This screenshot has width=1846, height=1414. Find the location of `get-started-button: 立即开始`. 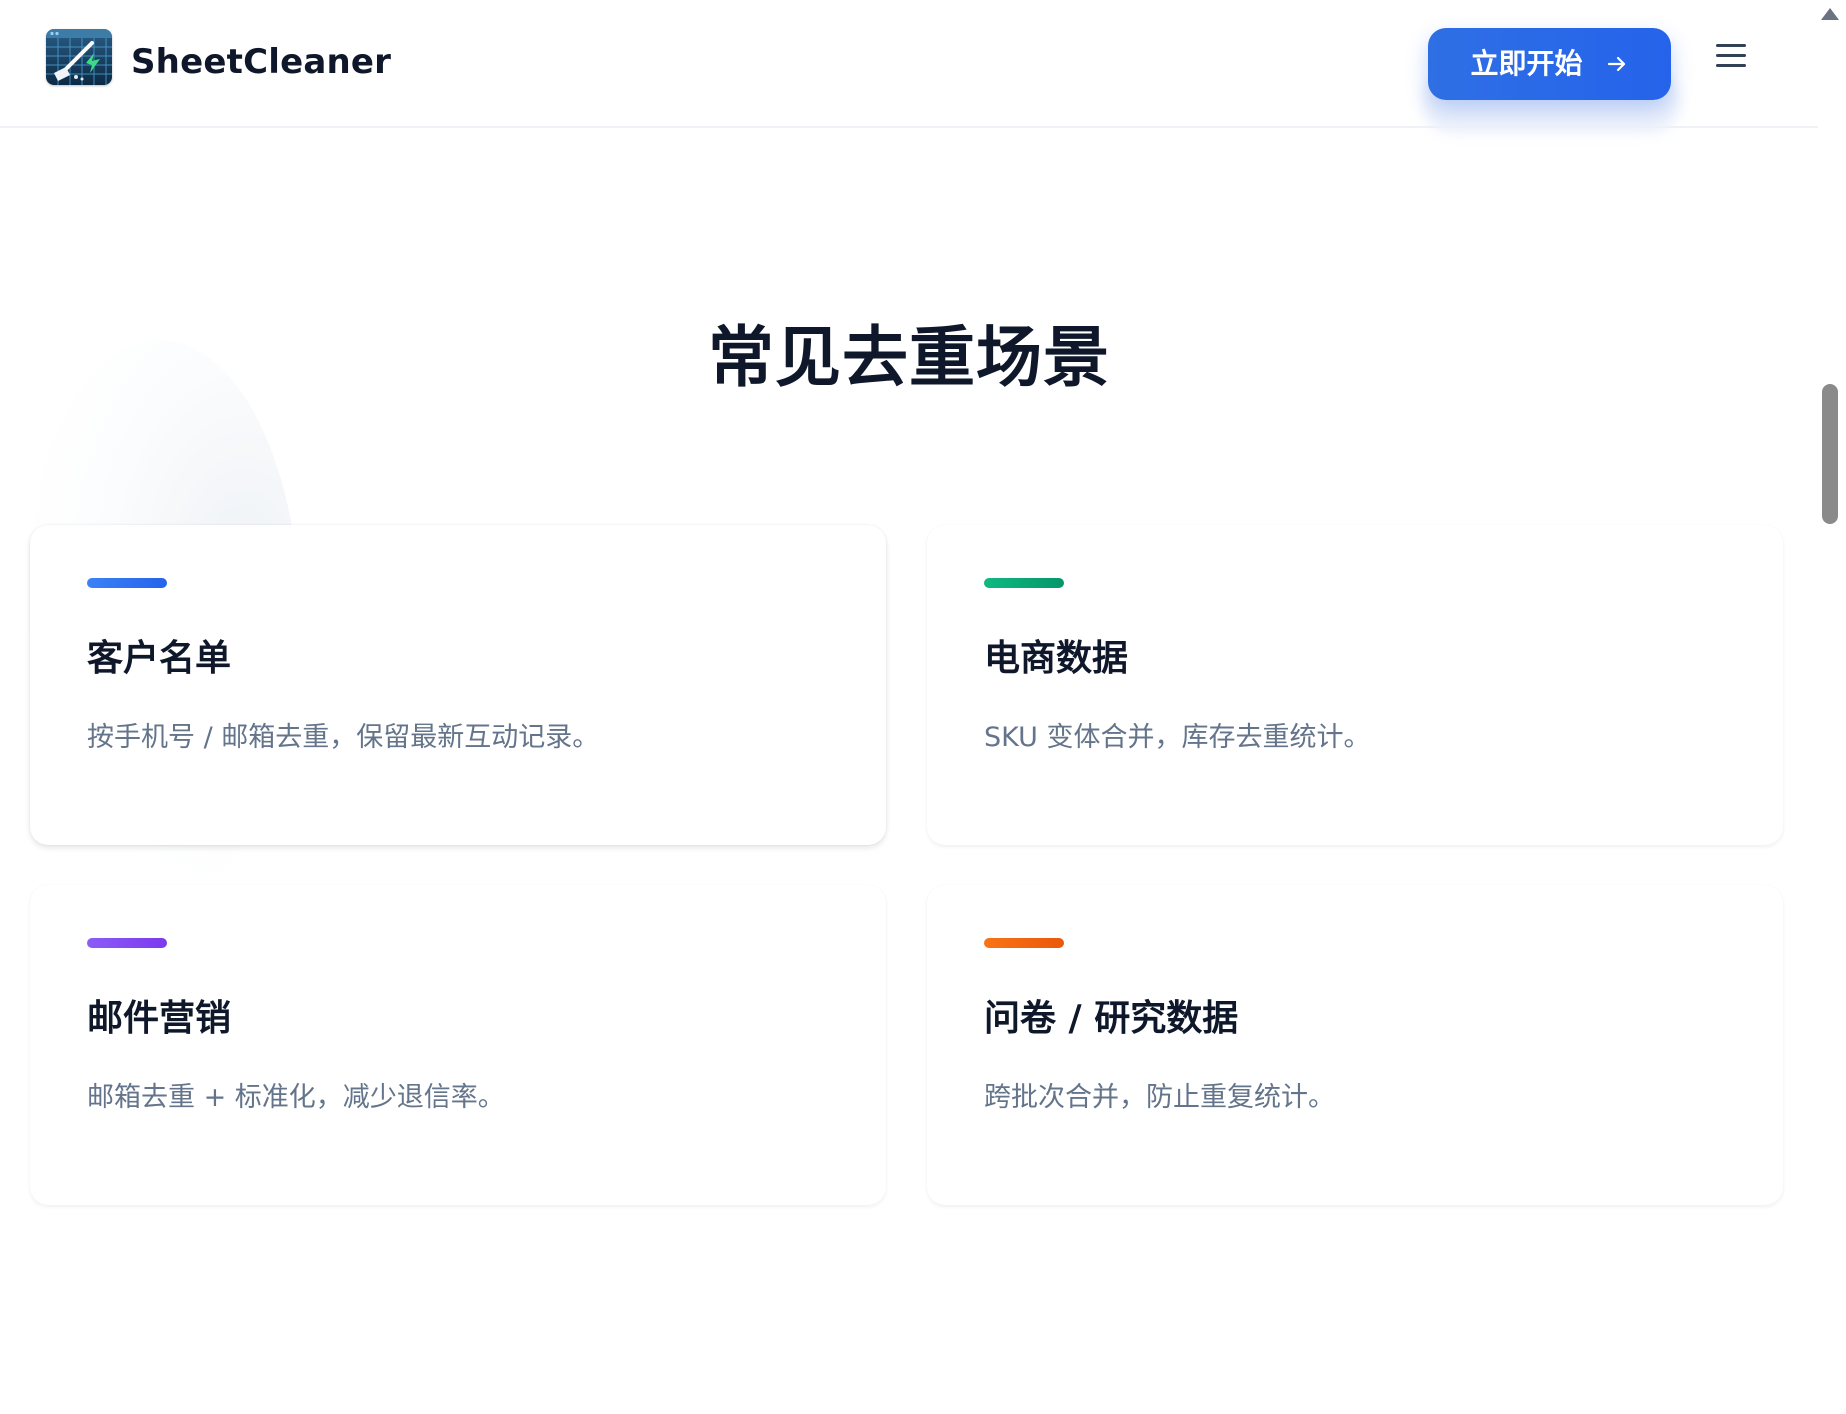

get-started-button: 立即开始 is located at coordinates (1549, 64).